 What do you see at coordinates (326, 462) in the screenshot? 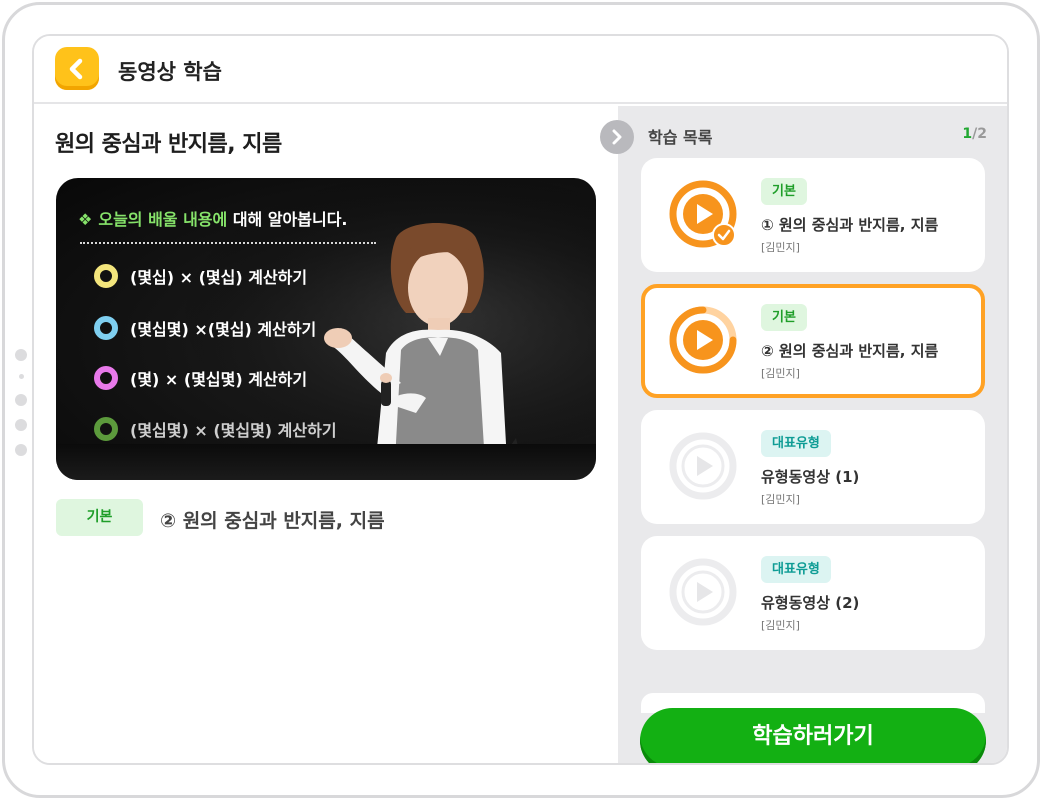
I see `video-floor` at bounding box center [326, 462].